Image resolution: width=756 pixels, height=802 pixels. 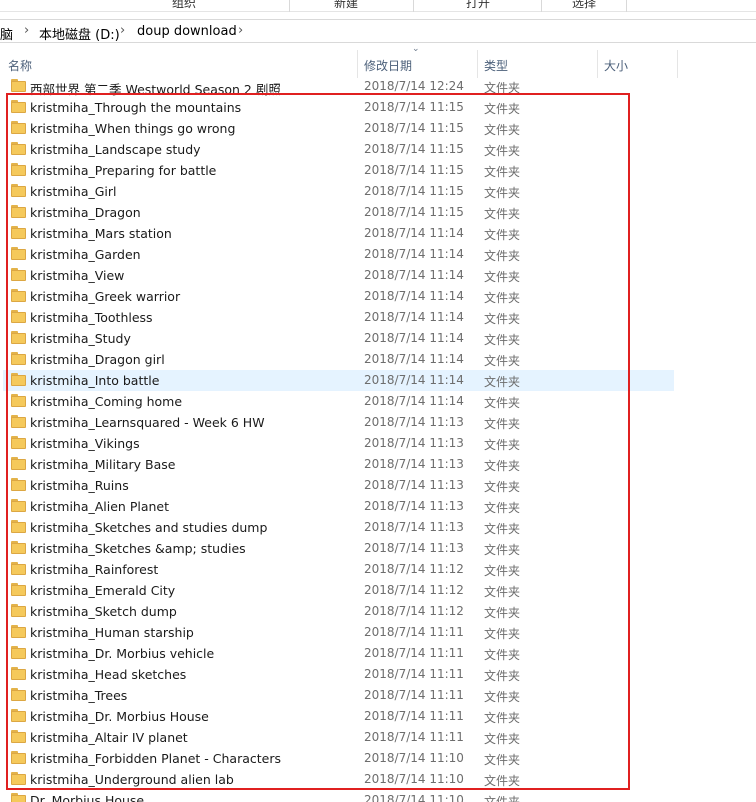 I want to click on file-row: kristmiha_Sketch dump 2018/7/14 11:12 文件夹, so click(x=338, y=611).